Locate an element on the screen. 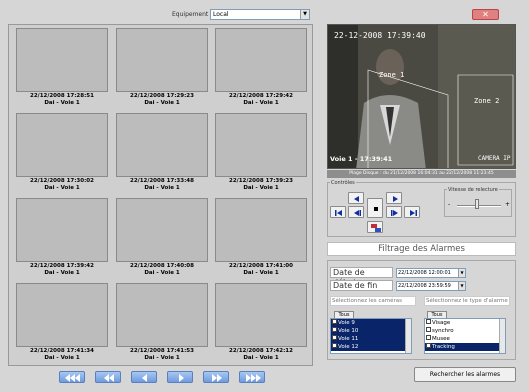 This screenshot has height=392, width=529. rewind-icon is located at coordinates (109, 378).